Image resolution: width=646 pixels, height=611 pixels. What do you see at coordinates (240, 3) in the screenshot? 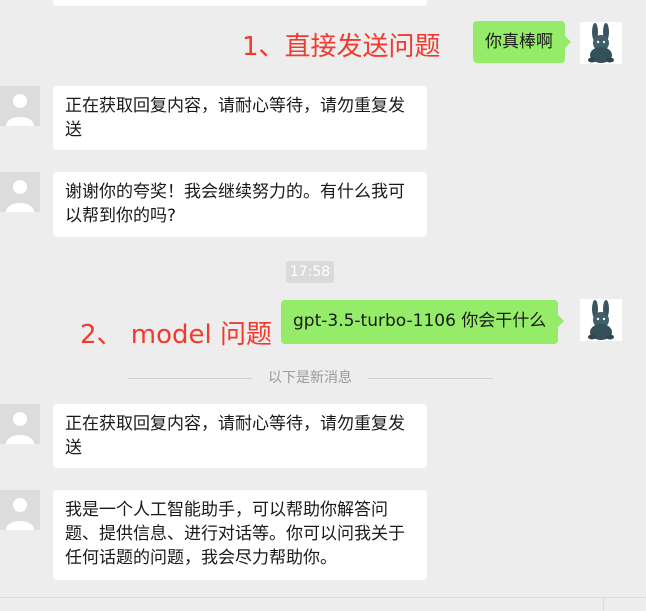
I see `previous-message-bubble` at bounding box center [240, 3].